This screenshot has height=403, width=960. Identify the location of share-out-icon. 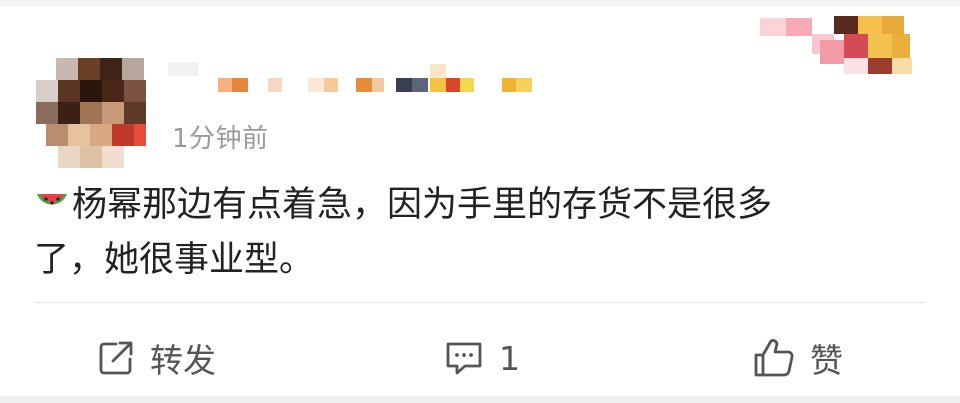
(116, 358).